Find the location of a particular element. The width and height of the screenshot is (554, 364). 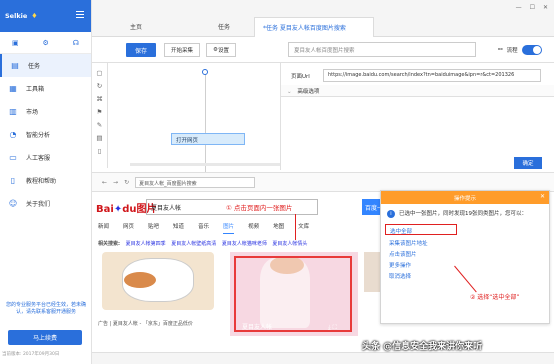

tips-message-text: 已选中一张图片，同时发现19张同类图片，您可以： is located at coordinates (463, 214).